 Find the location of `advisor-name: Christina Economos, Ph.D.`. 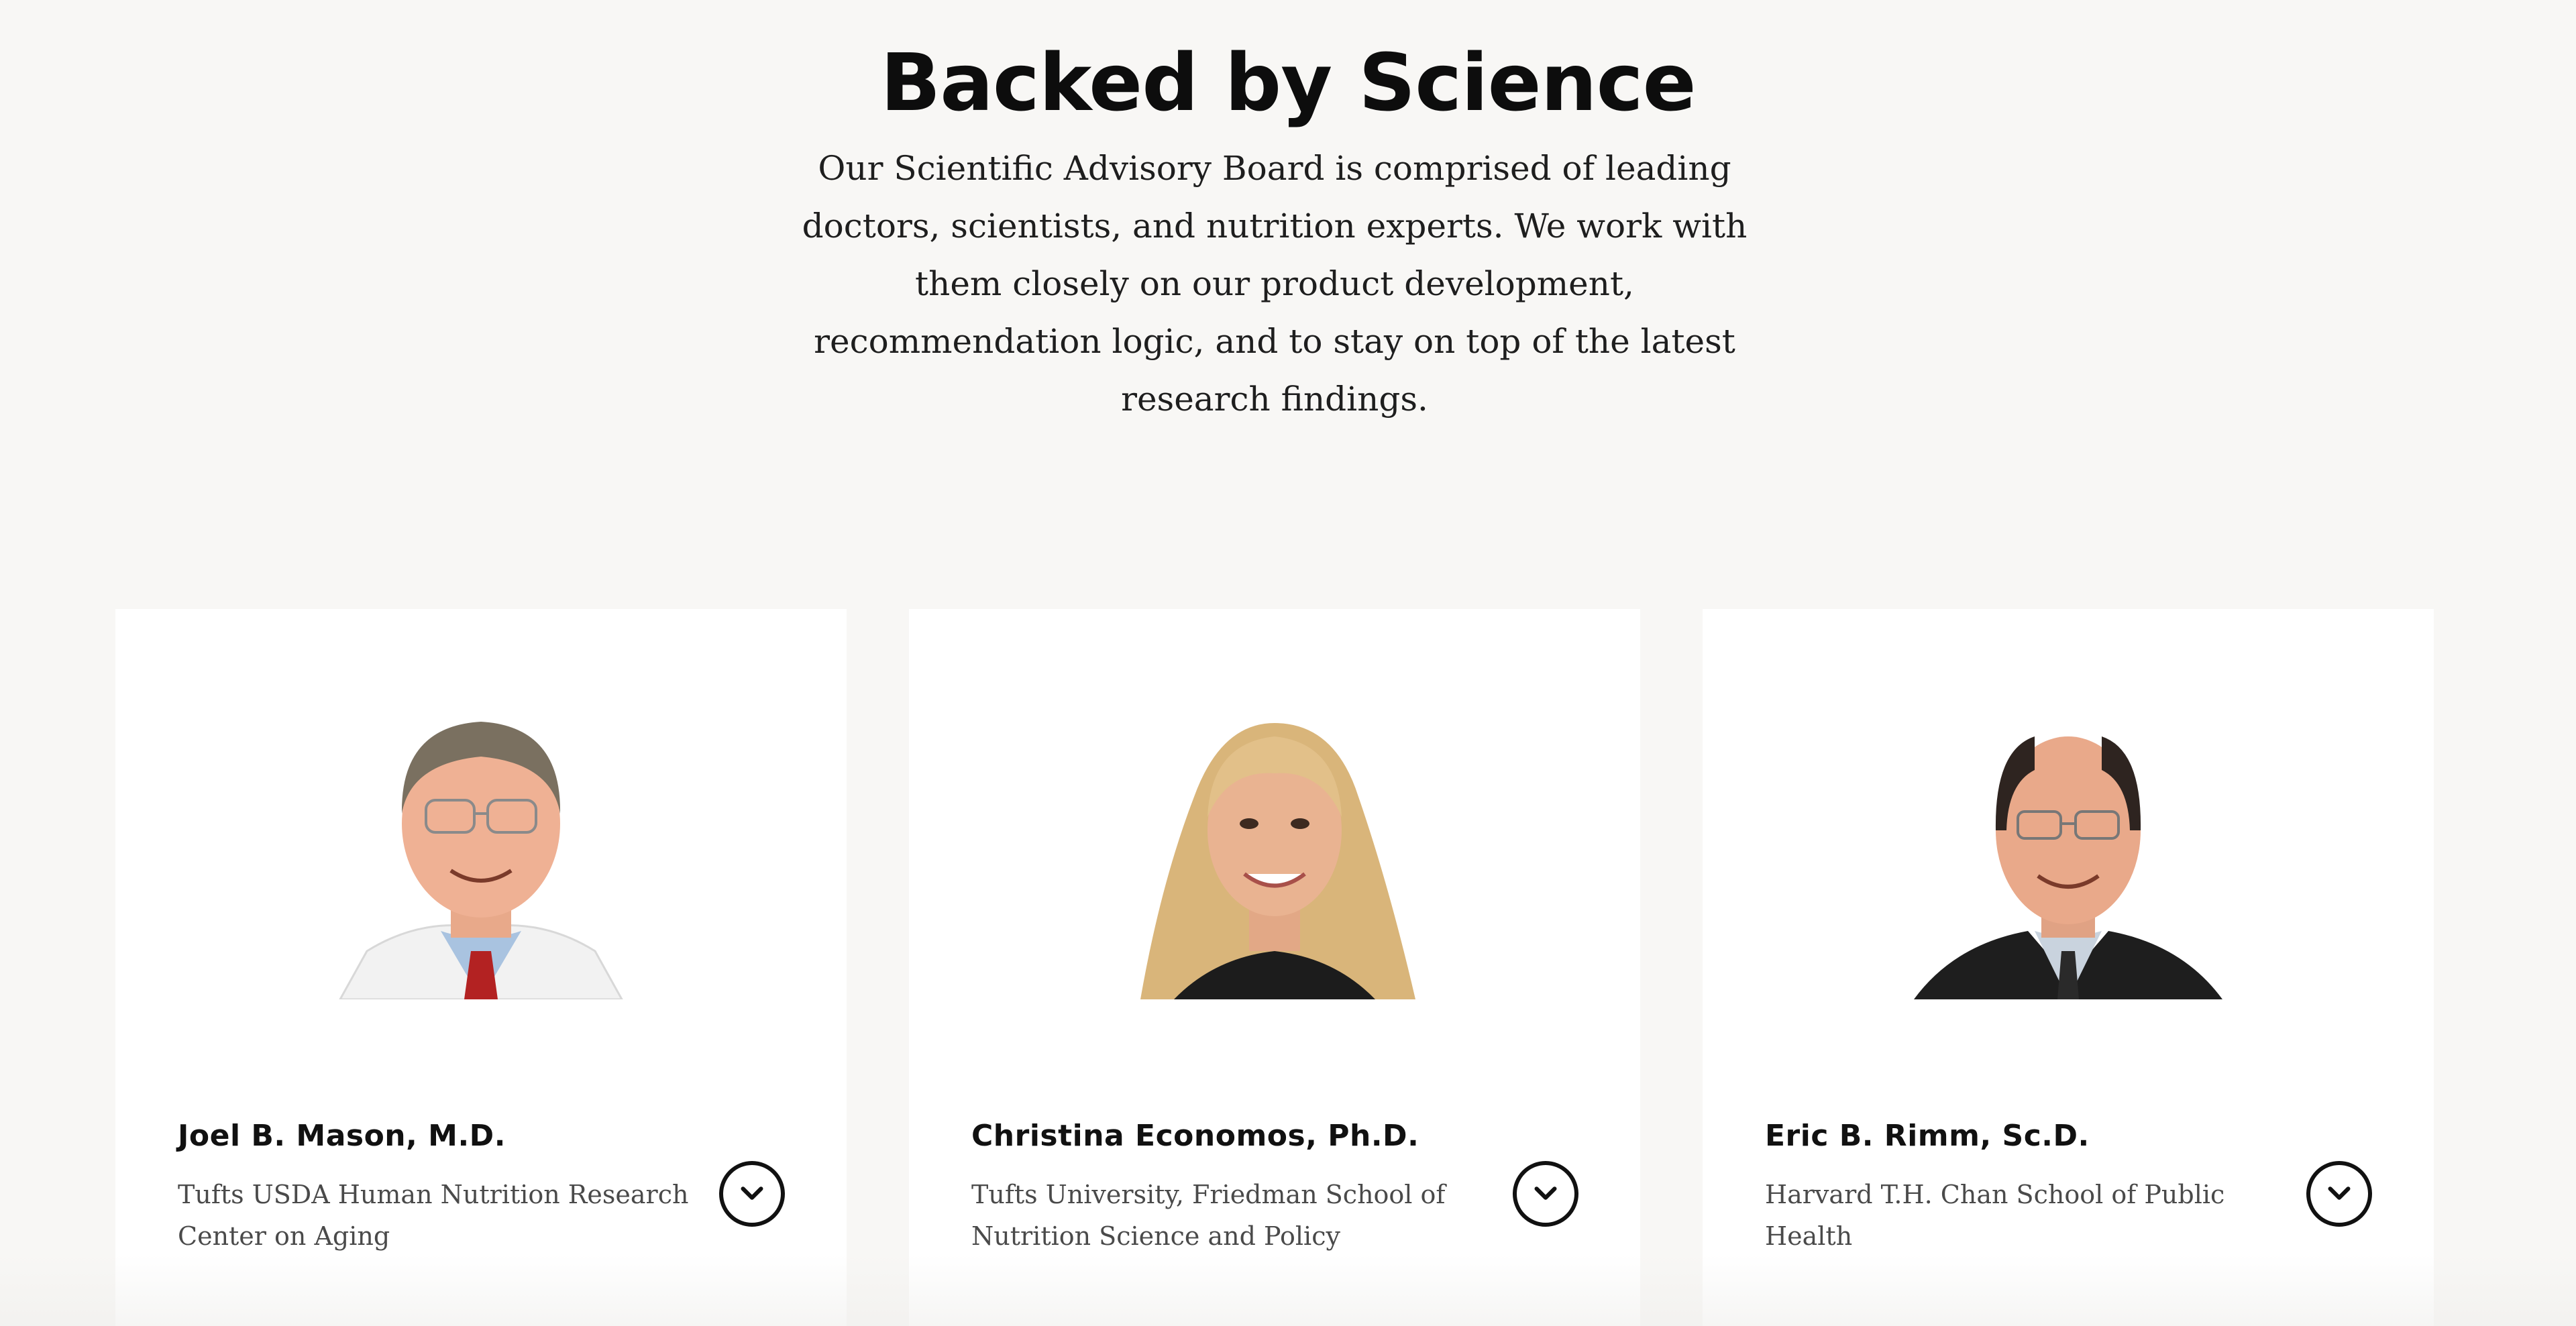

advisor-name: Christina Economos, Ph.D. is located at coordinates (1195, 1136).